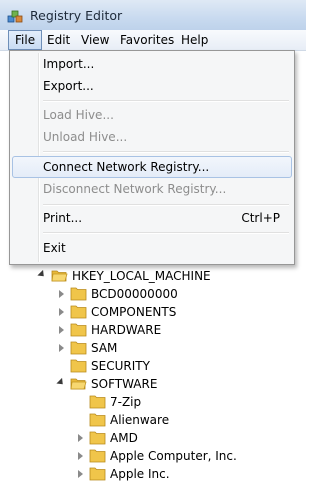  Describe the element at coordinates (95, 40) in the screenshot. I see `menu-view: View` at that location.